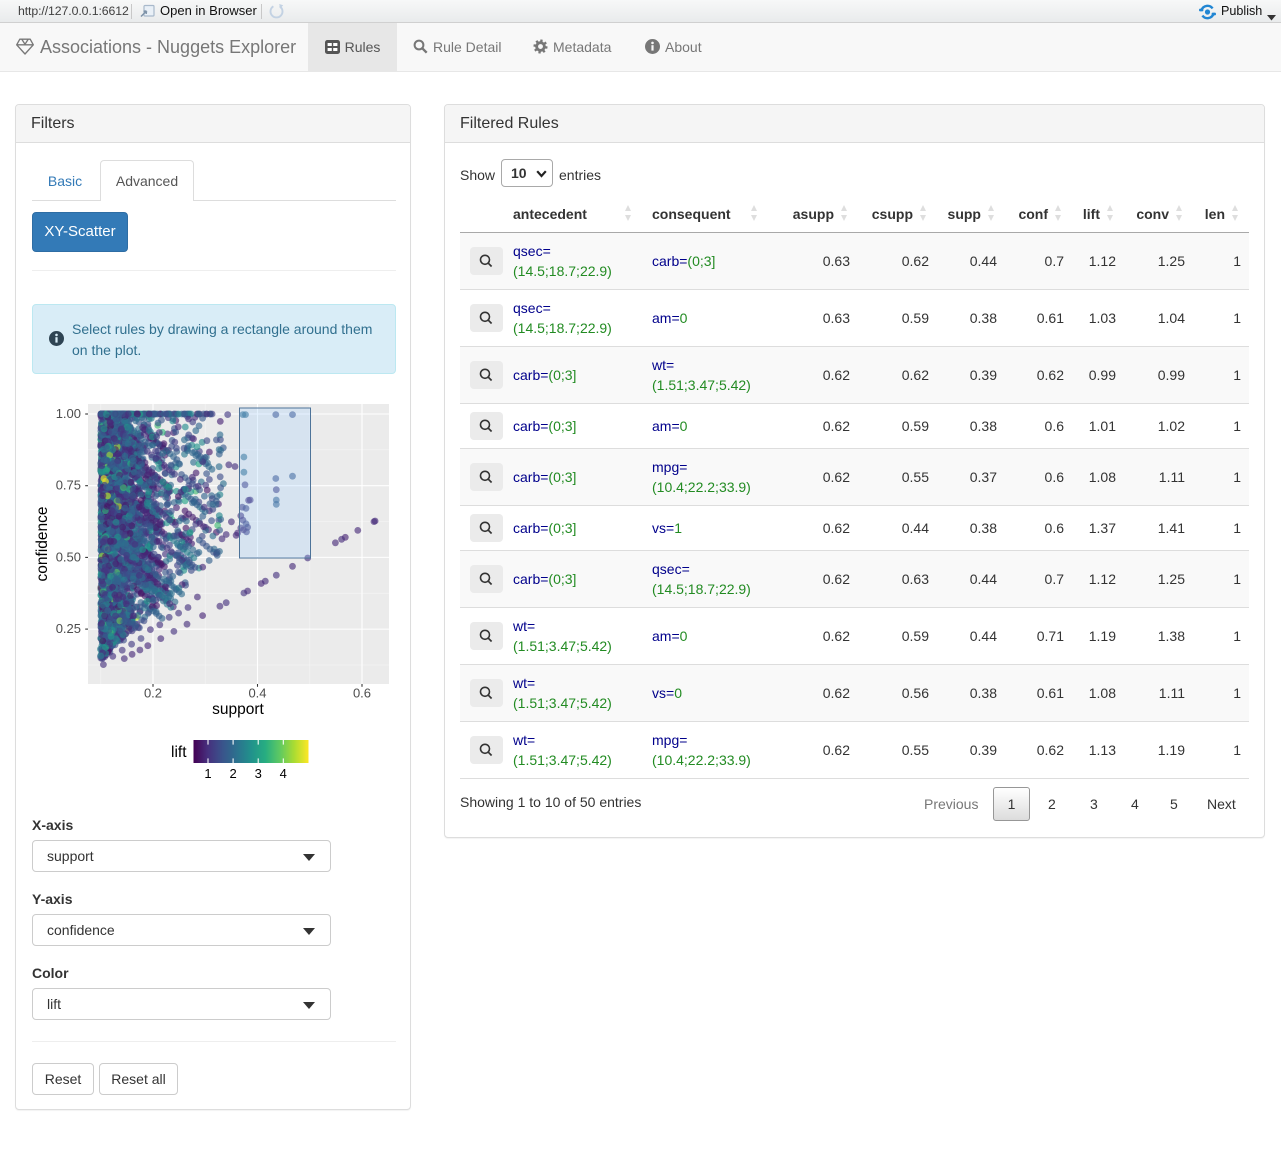 Image resolution: width=1281 pixels, height=1167 pixels. I want to click on svg-text: 0.2, so click(153, 693).